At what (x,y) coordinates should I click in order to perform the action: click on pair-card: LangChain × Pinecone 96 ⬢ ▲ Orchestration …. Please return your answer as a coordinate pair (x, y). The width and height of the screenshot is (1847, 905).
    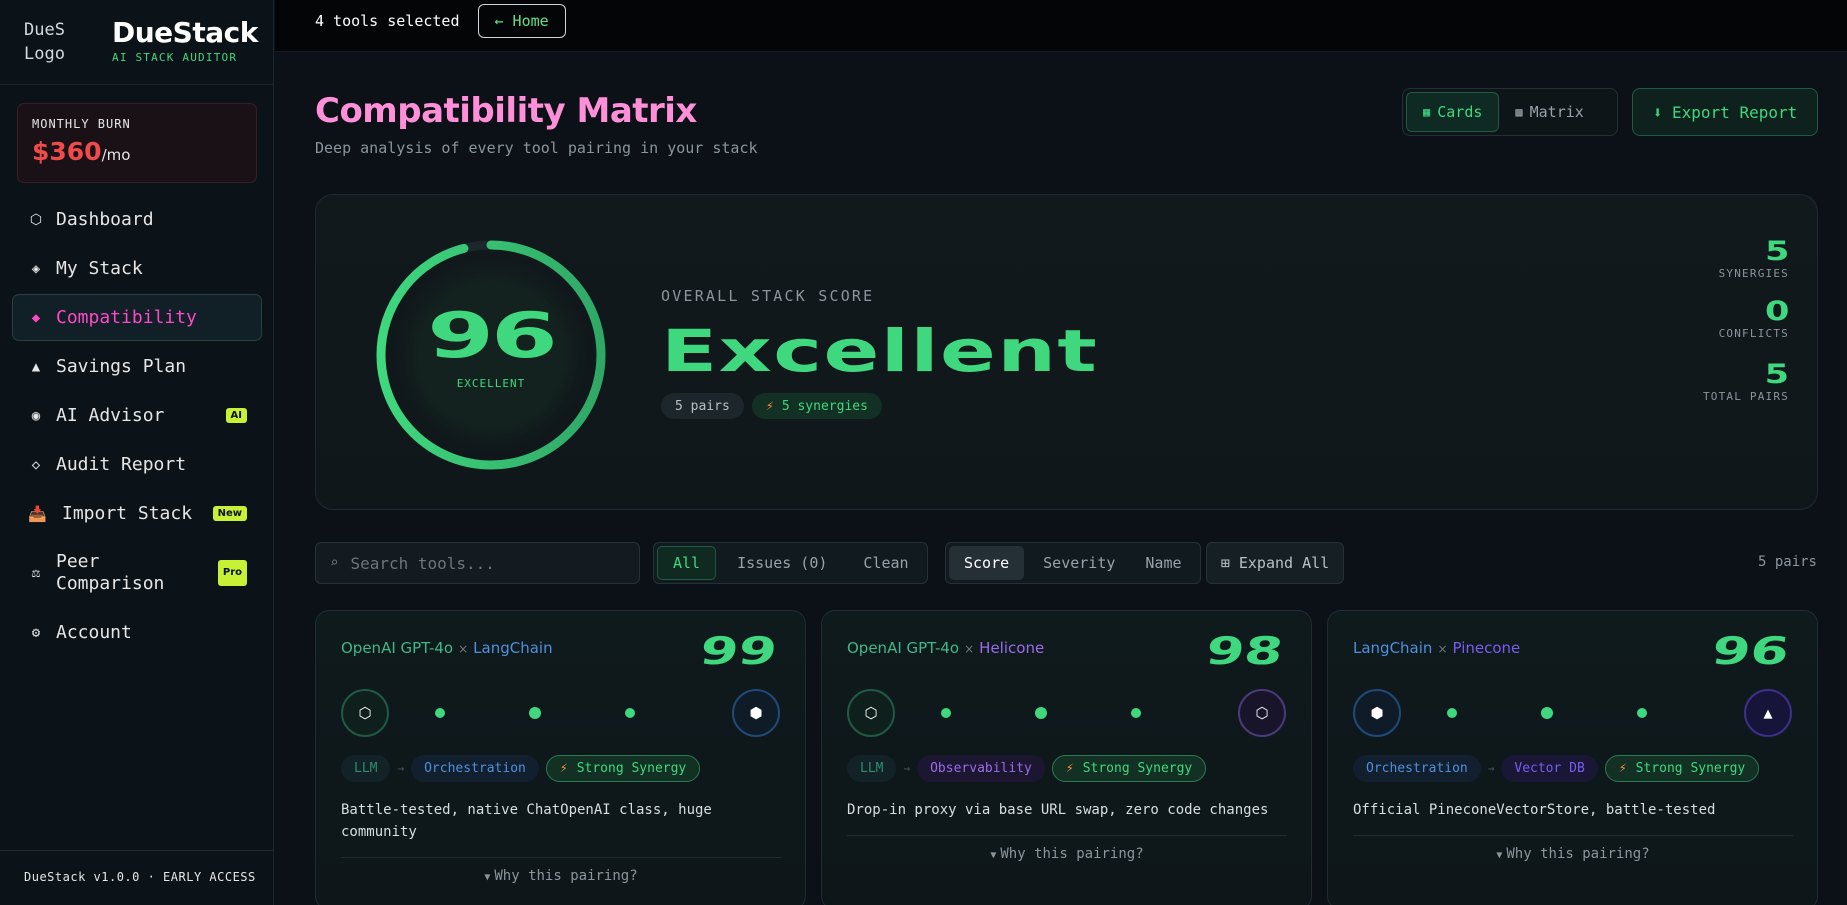
    Looking at the image, I should click on (1572, 757).